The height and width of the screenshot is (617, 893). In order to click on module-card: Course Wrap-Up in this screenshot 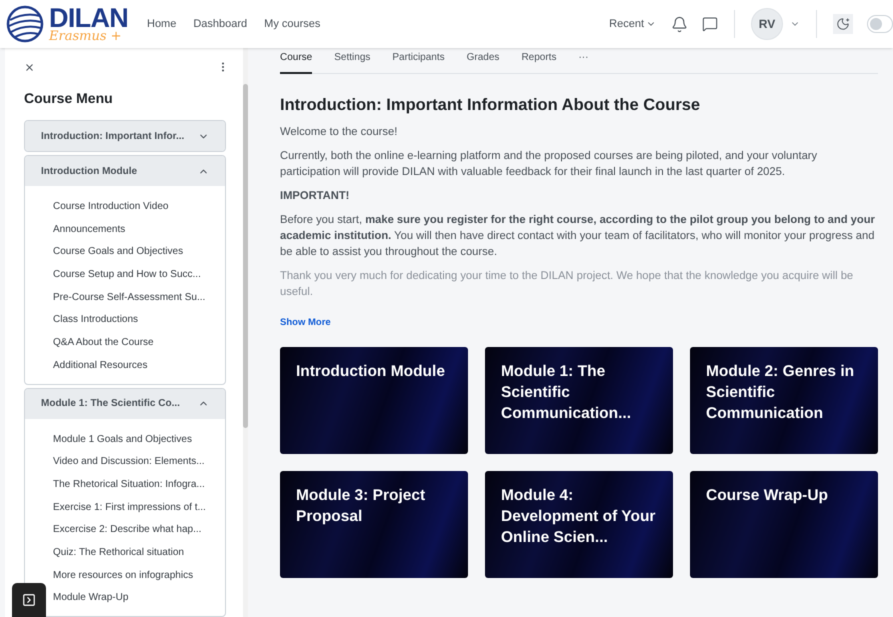, I will do `click(784, 524)`.